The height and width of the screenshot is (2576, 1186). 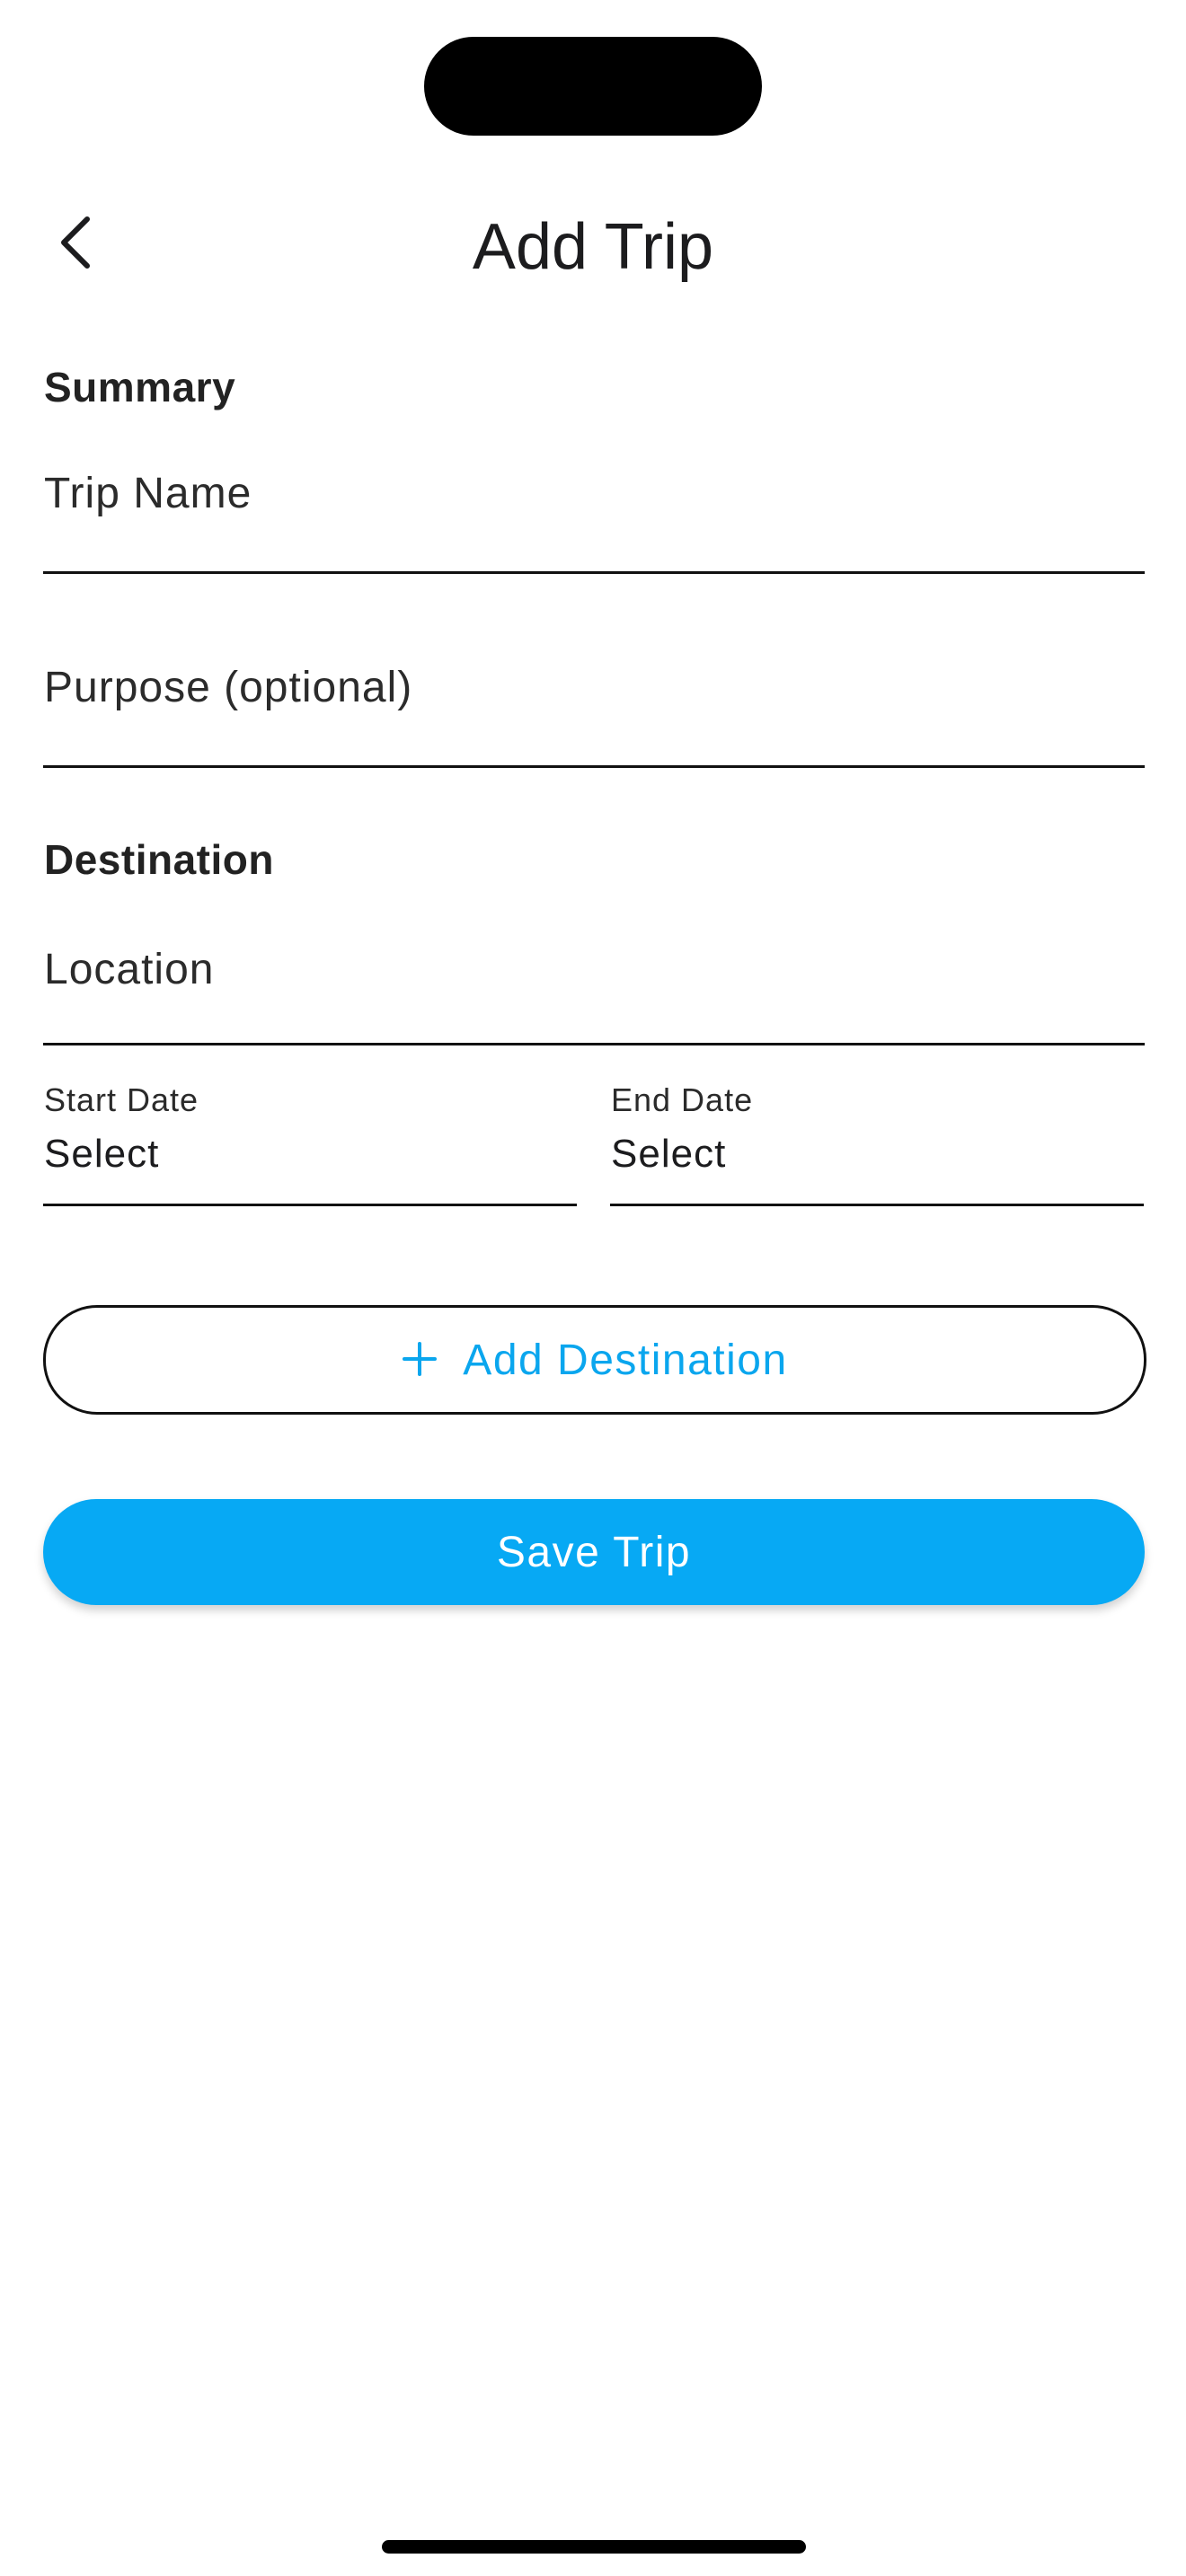 What do you see at coordinates (159, 859) in the screenshot?
I see `destination-section-header: Destination` at bounding box center [159, 859].